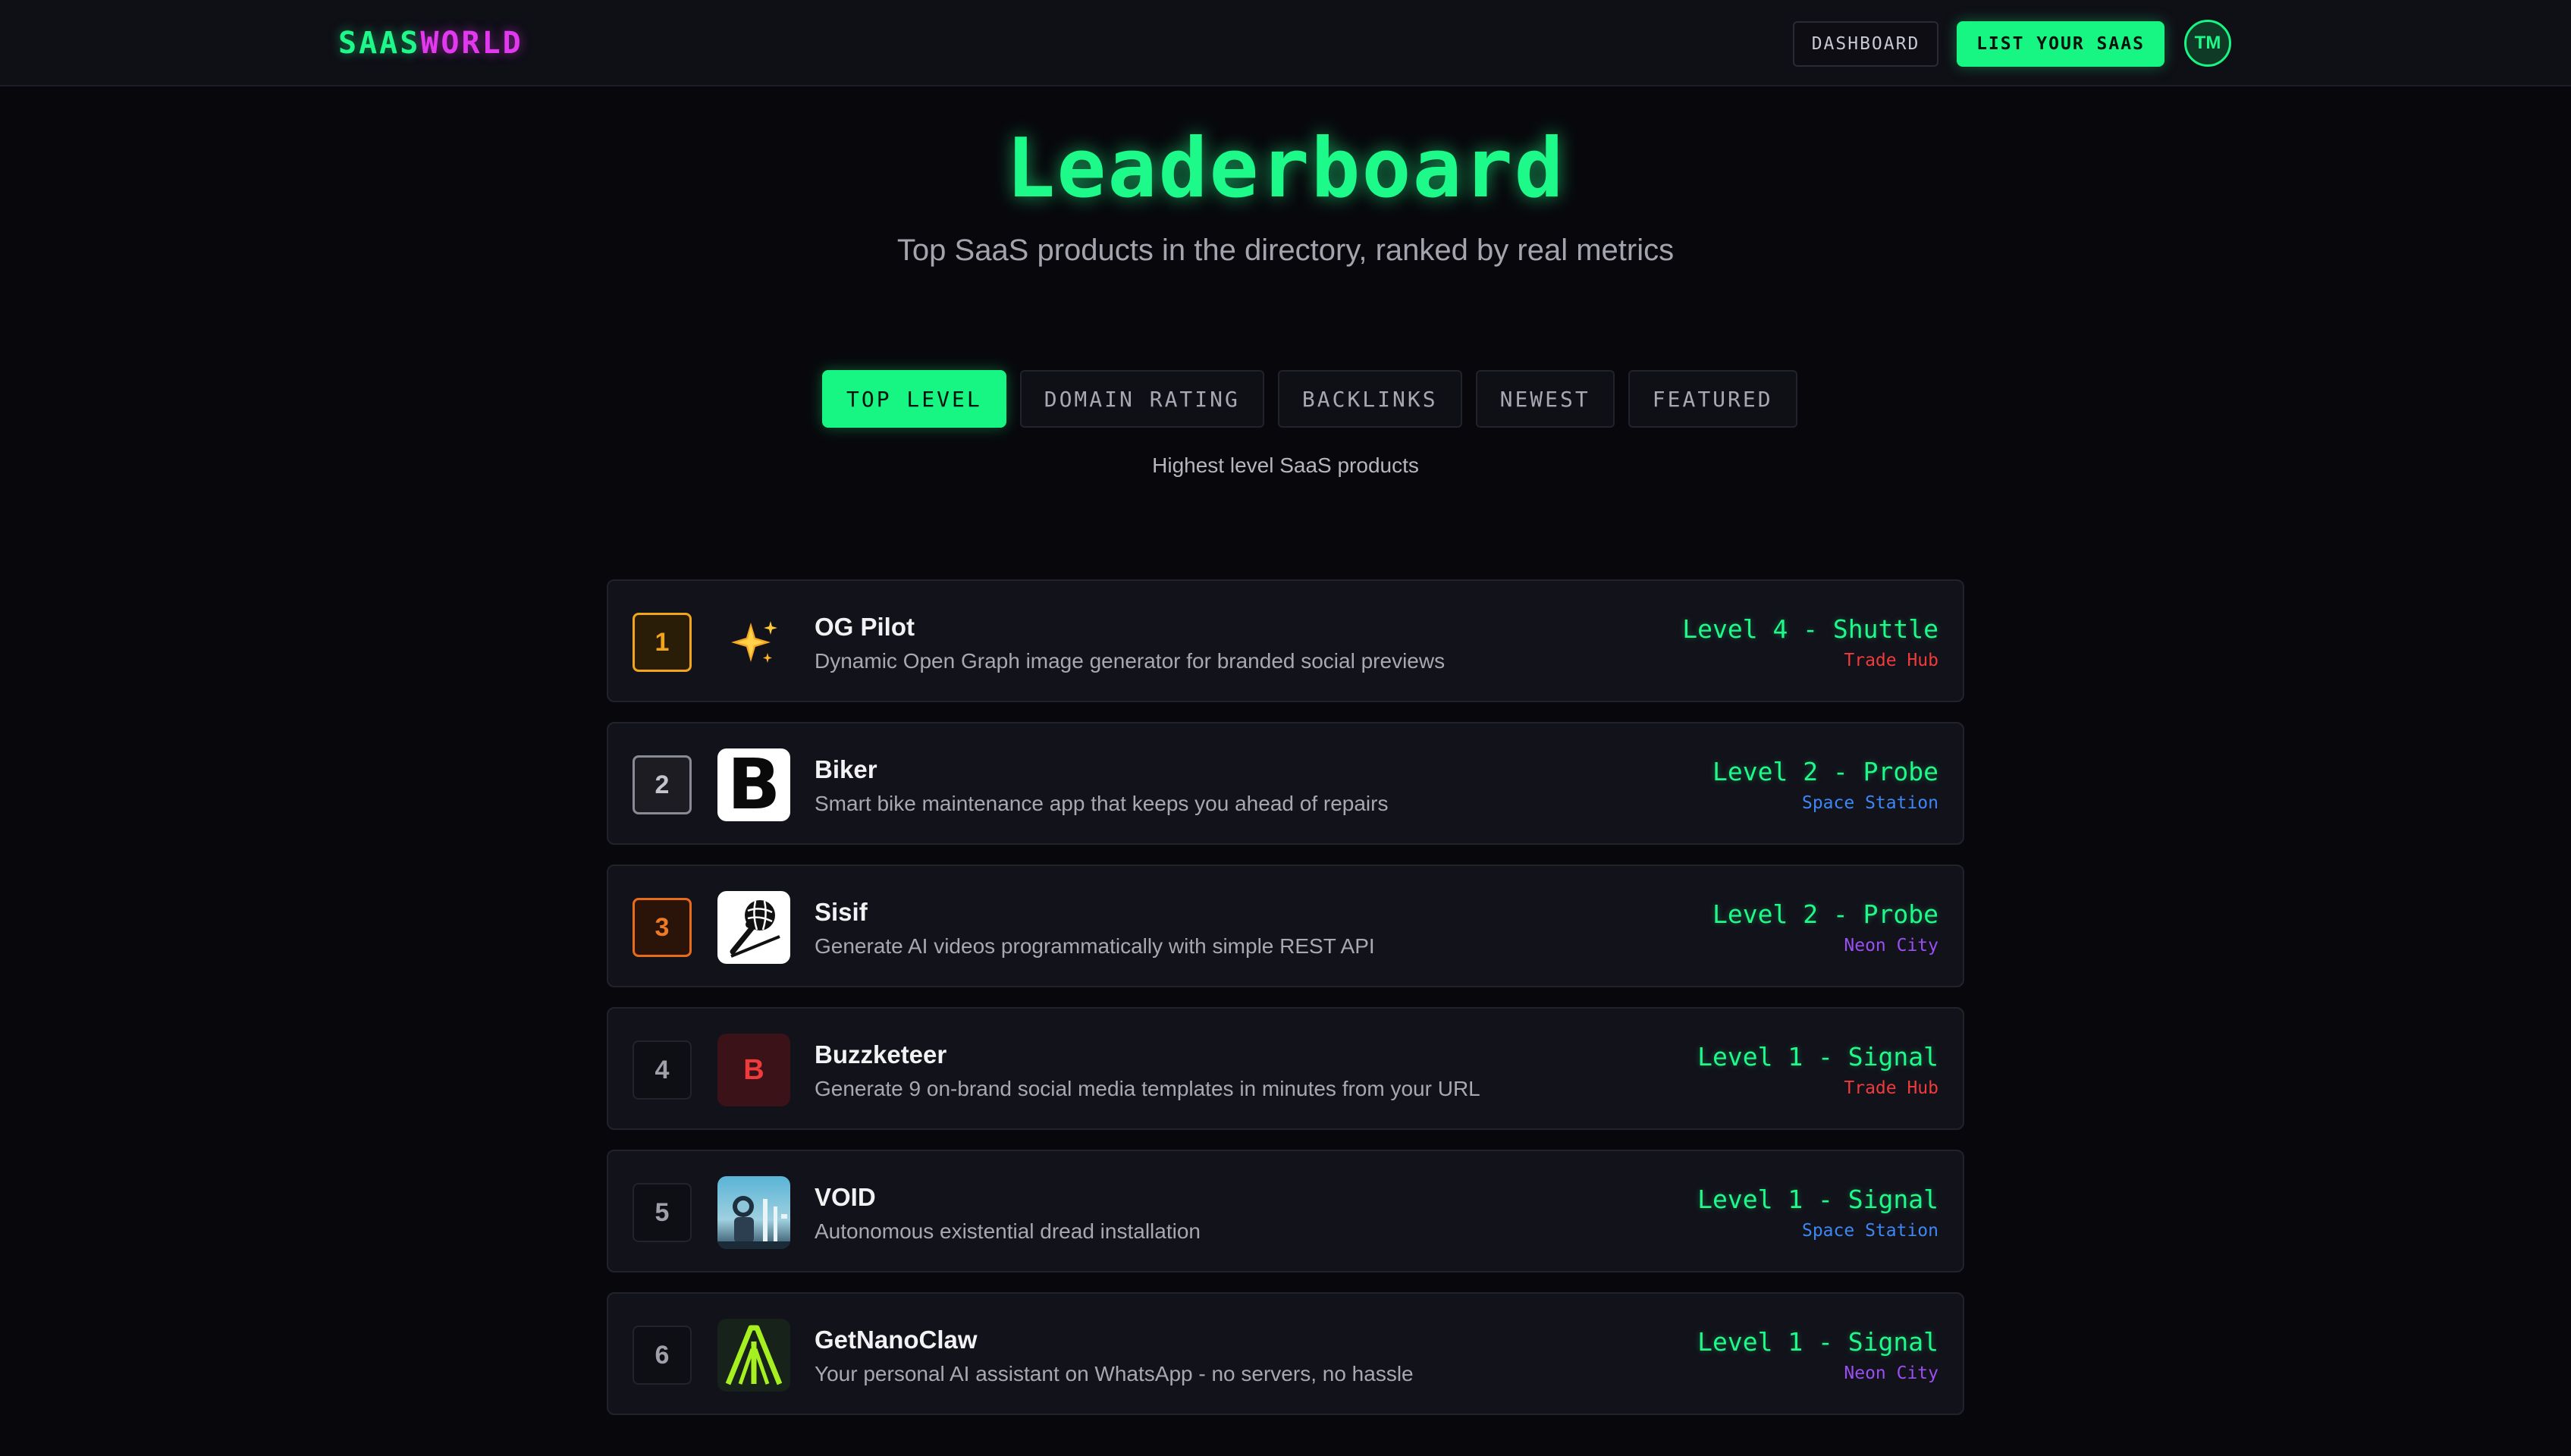  Describe the element at coordinates (662, 642) in the screenshot. I see `rank-badge: 1` at that location.